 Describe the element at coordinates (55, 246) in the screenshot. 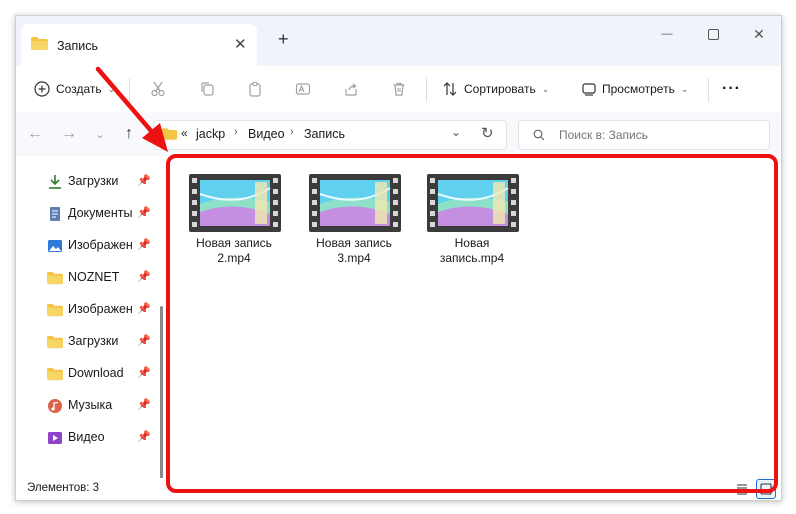

I see `pictures-icon` at that location.